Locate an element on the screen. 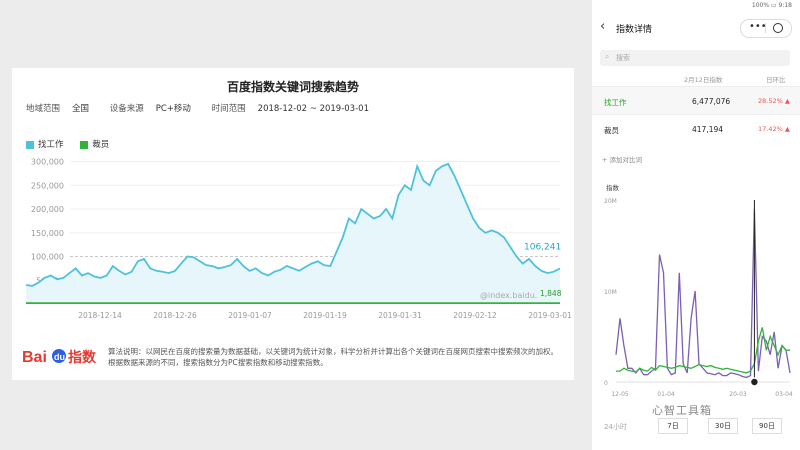 Image resolution: width=800 pixels, height=450 pixels. keyword-change: 17.42% ▲ is located at coordinates (774, 129).